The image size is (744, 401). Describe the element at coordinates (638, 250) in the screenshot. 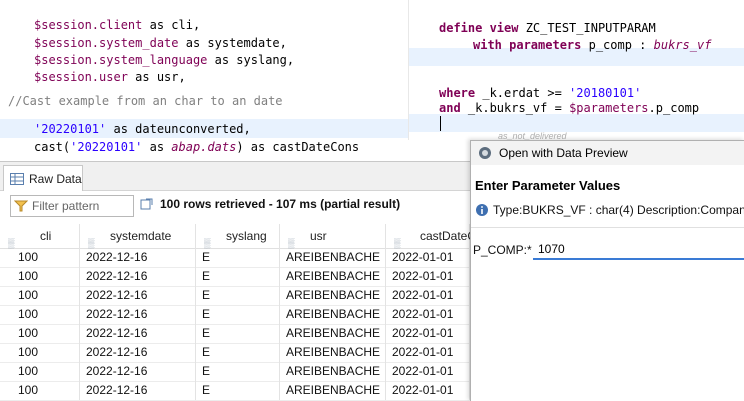

I see `p-comp-input: 1070` at that location.